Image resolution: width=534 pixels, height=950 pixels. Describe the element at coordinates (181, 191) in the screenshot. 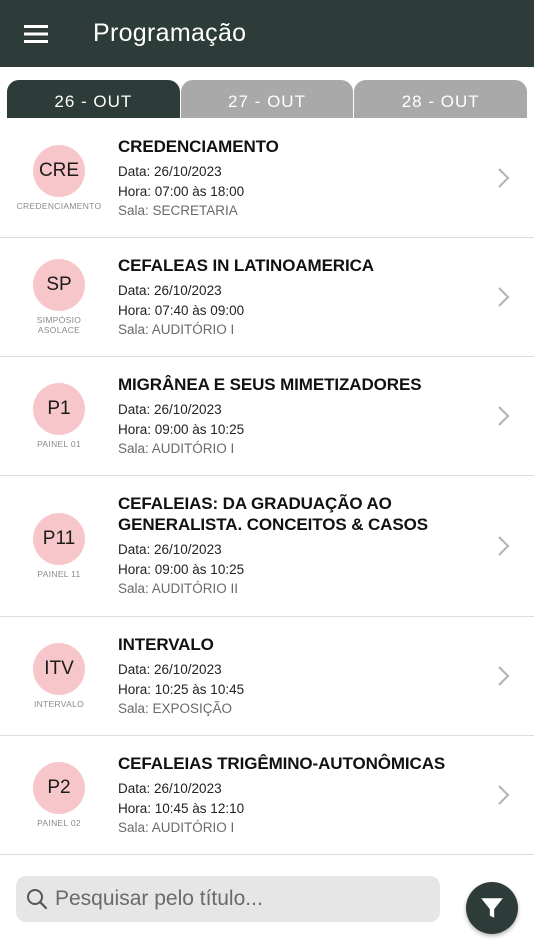

I see `session-time: Hora: 07:00 às 18:00` at that location.